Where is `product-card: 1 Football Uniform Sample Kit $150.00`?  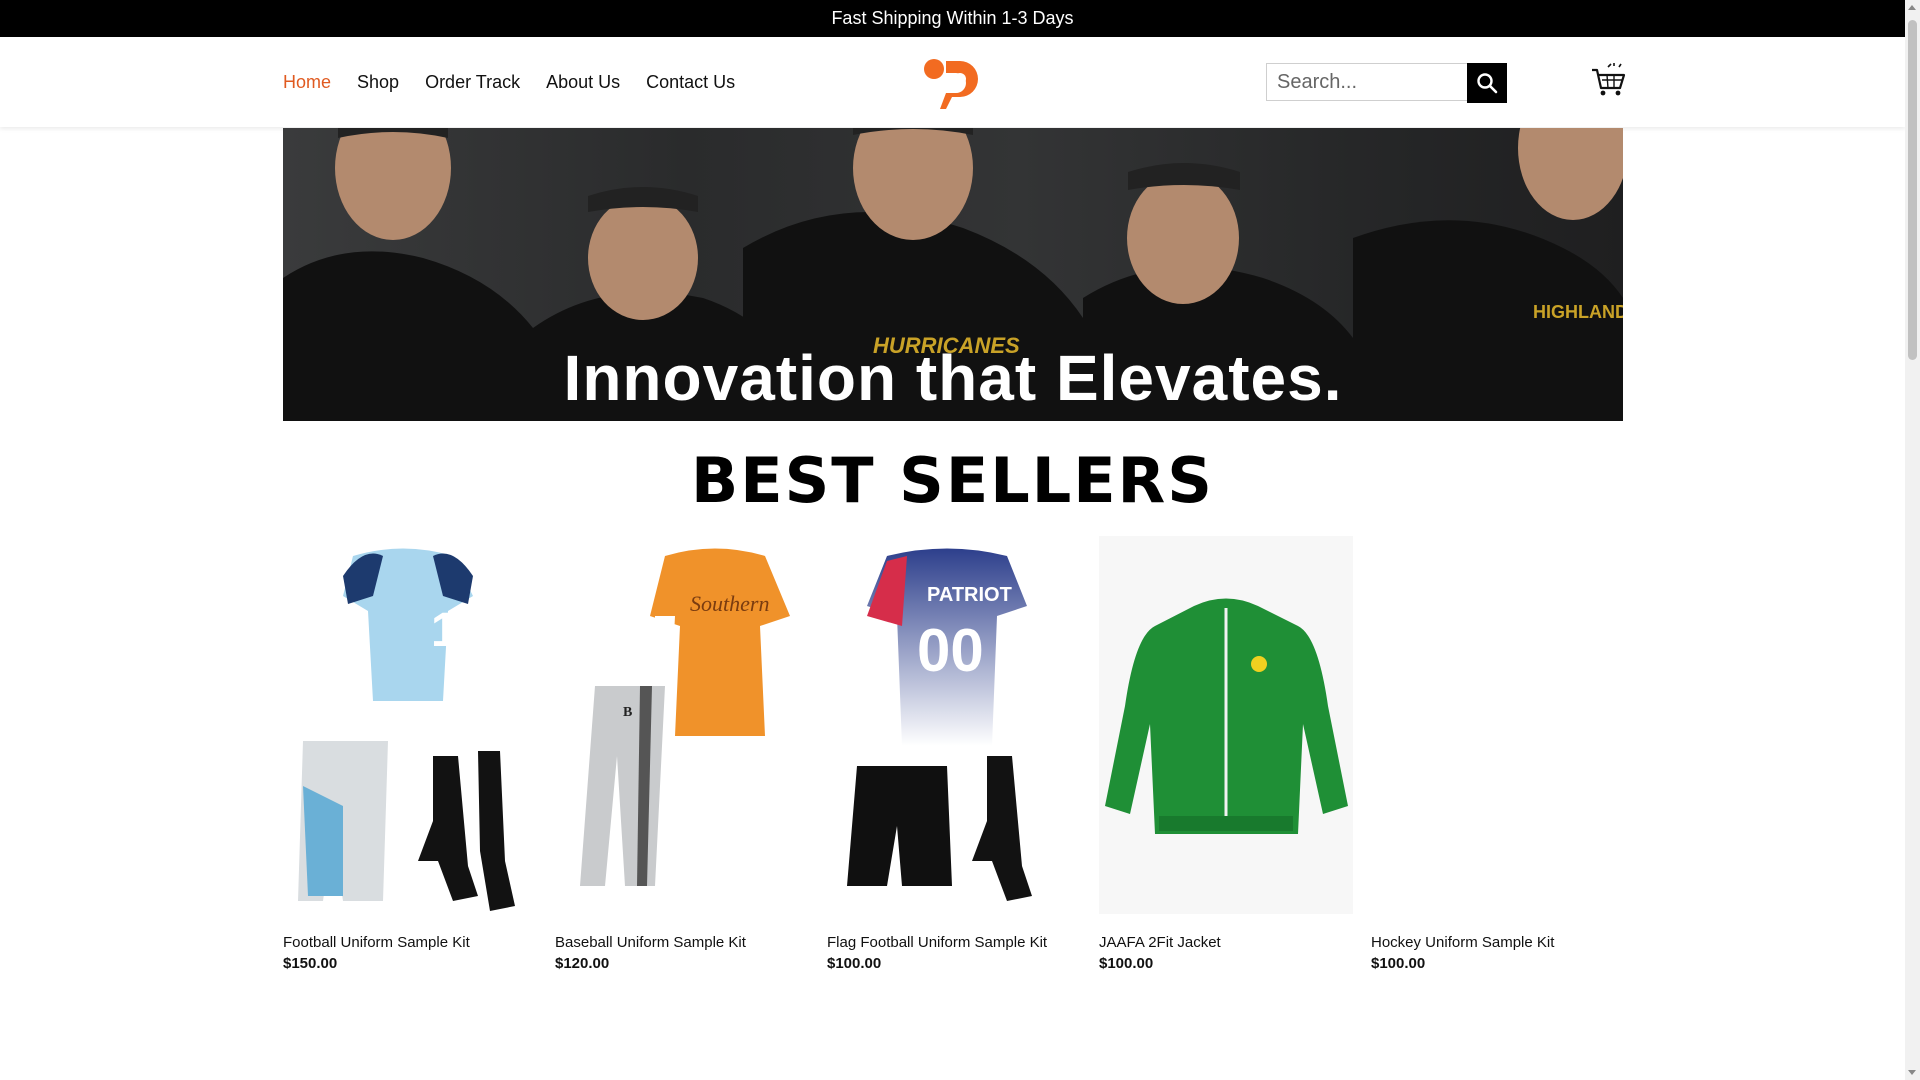
product-card: 1 Football Uniform Sample Kit $150.00 is located at coordinates (410, 754).